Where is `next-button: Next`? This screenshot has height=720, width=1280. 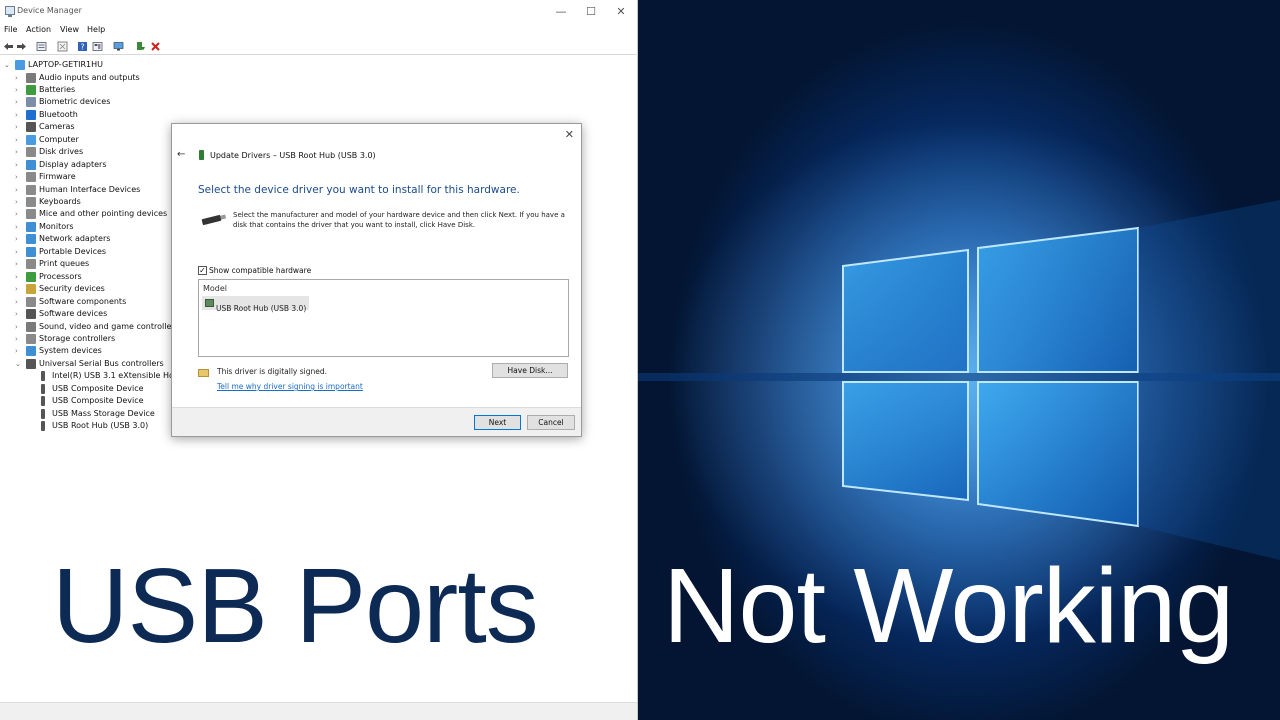
next-button: Next is located at coordinates (497, 422).